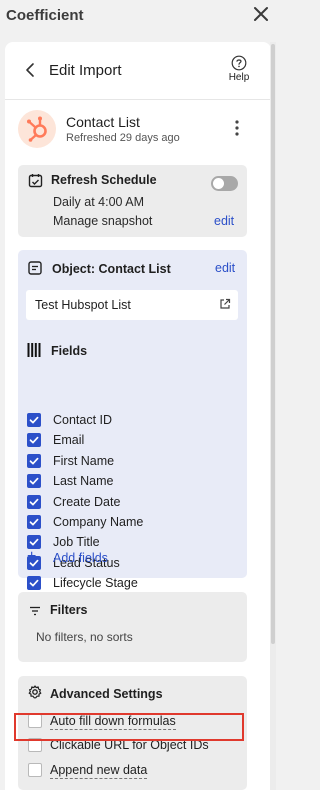 This screenshot has height=790, width=320. What do you see at coordinates (69, 610) in the screenshot?
I see `filters-title: Filters` at bounding box center [69, 610].